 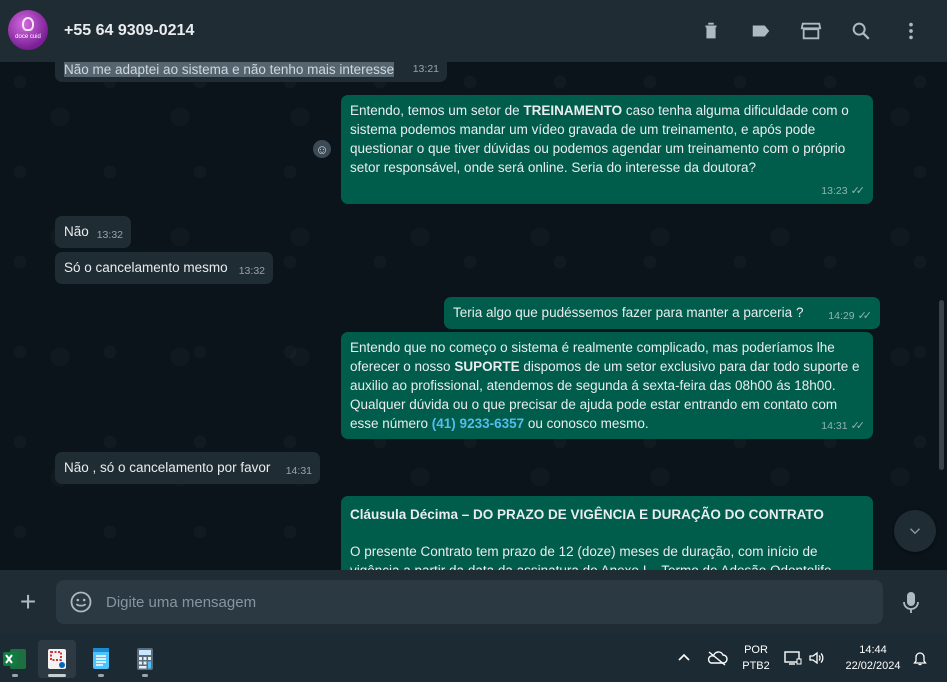 What do you see at coordinates (756, 658) in the screenshot?
I see `input-language-indicator: POR PTB2` at bounding box center [756, 658].